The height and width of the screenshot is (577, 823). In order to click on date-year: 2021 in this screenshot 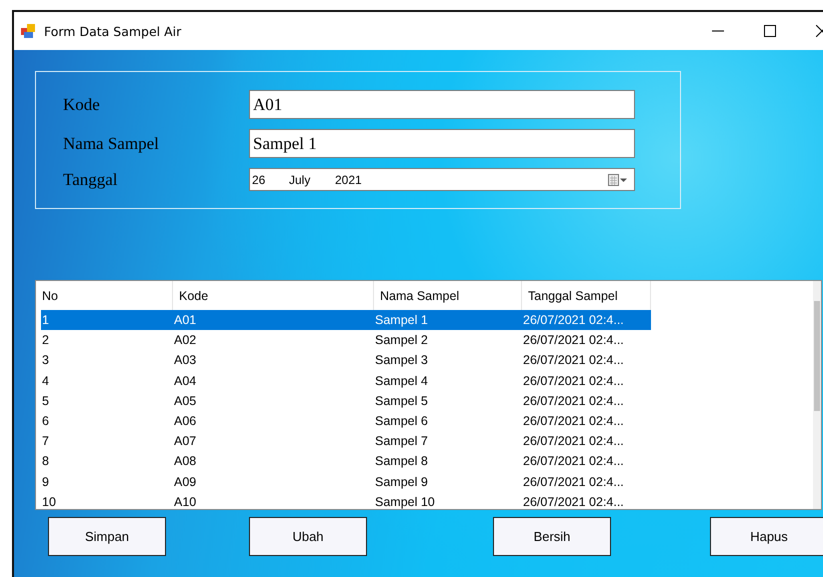, I will do `click(348, 179)`.